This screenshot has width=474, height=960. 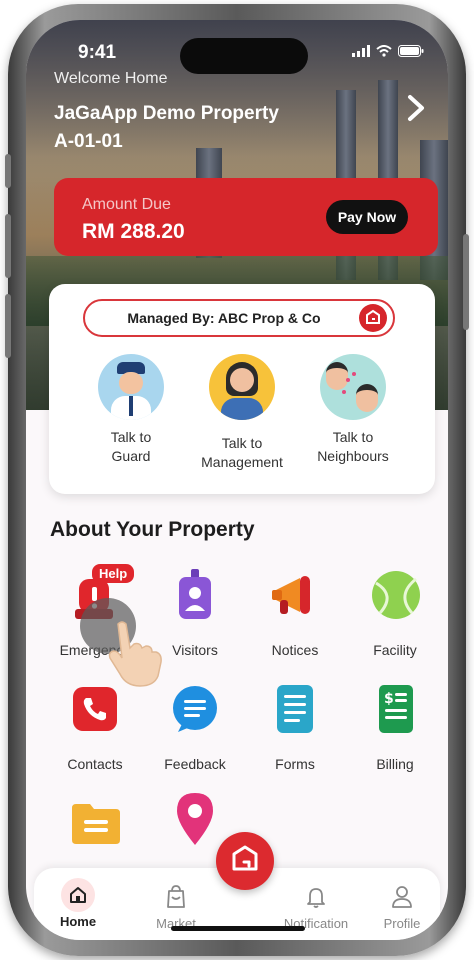 What do you see at coordinates (131, 437) in the screenshot?
I see `talk-guard-line1: Talk to` at bounding box center [131, 437].